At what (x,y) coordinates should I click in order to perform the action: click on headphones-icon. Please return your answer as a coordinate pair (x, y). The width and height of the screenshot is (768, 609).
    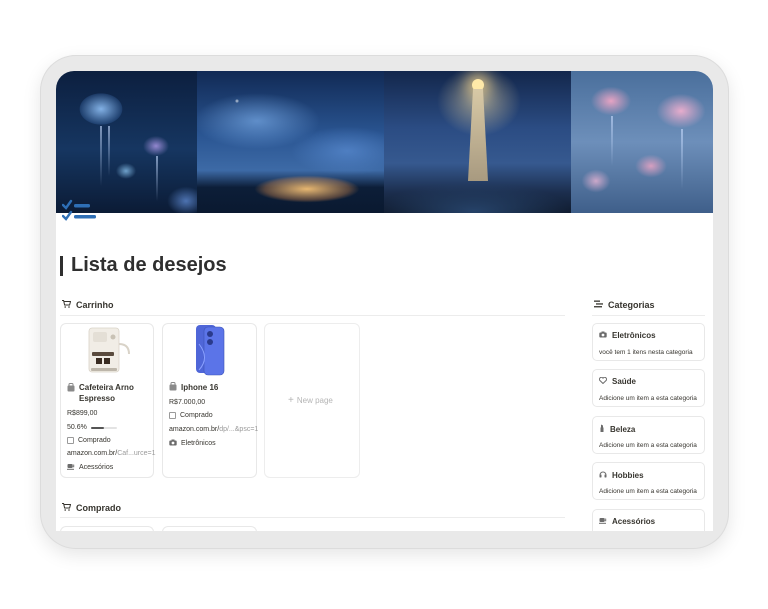
    Looking at the image, I should click on (603, 475).